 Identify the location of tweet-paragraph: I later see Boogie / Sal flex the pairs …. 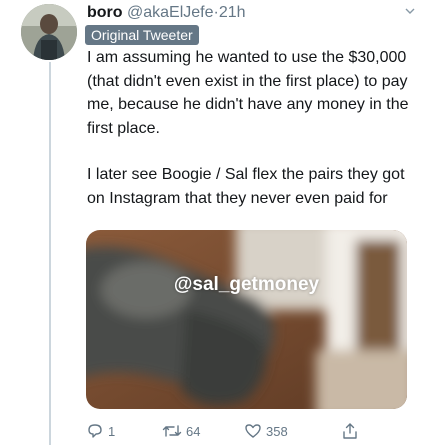
(246, 186).